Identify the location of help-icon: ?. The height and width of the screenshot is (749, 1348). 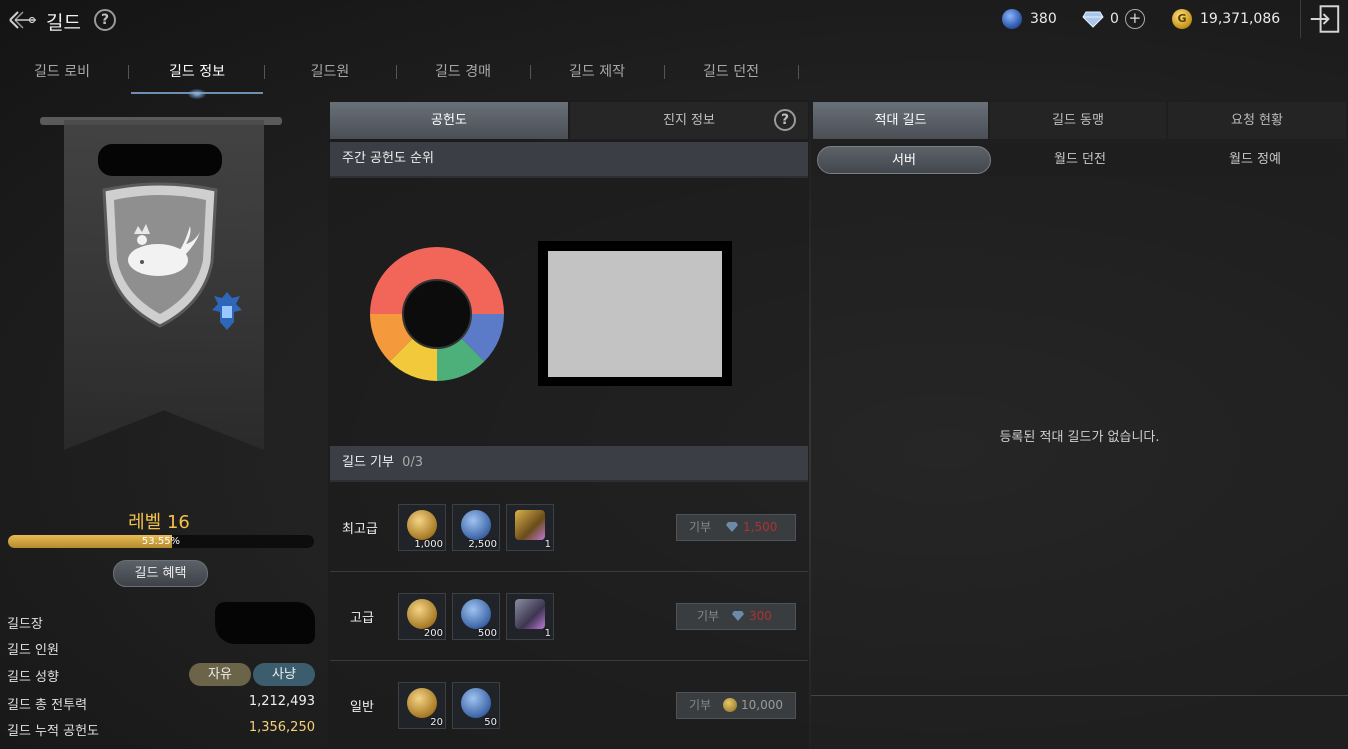
(105, 20).